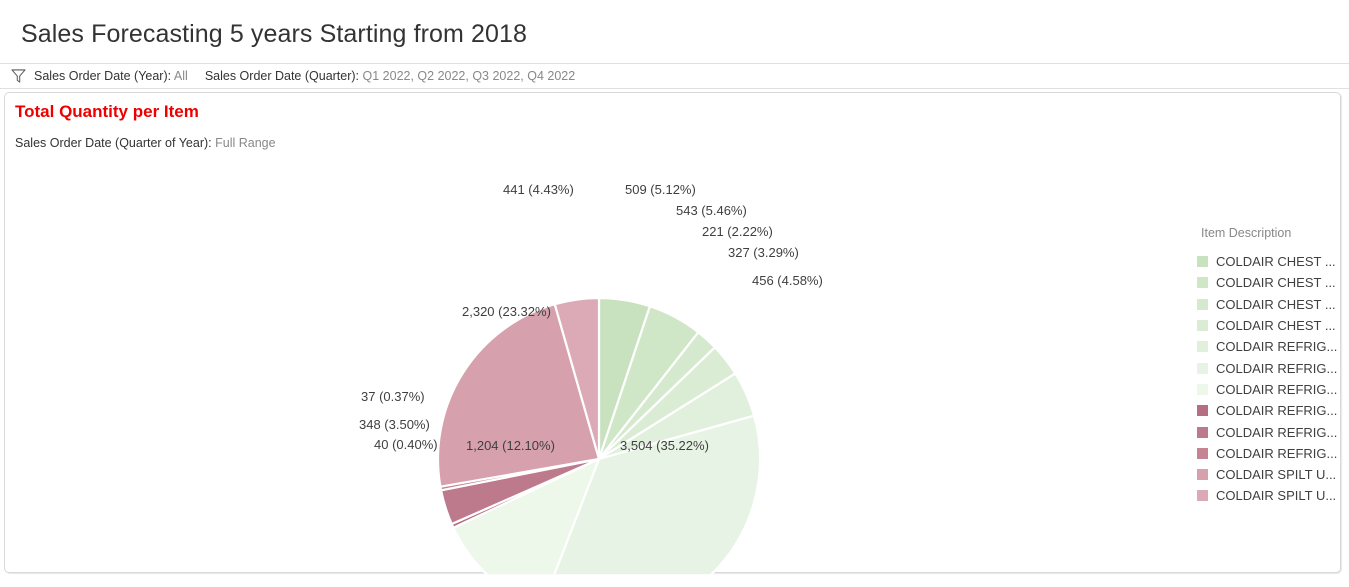 The width and height of the screenshot is (1349, 587). I want to click on pie-slice-label: 37 (0.37%), so click(393, 396).